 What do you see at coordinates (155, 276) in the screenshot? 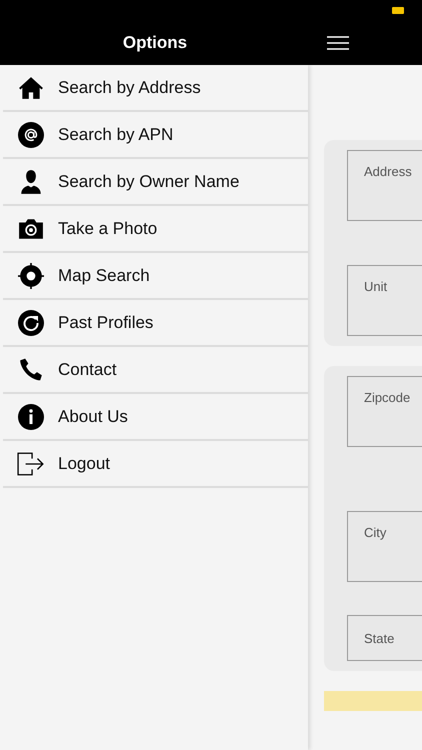
I see `menu-item: Map Search` at bounding box center [155, 276].